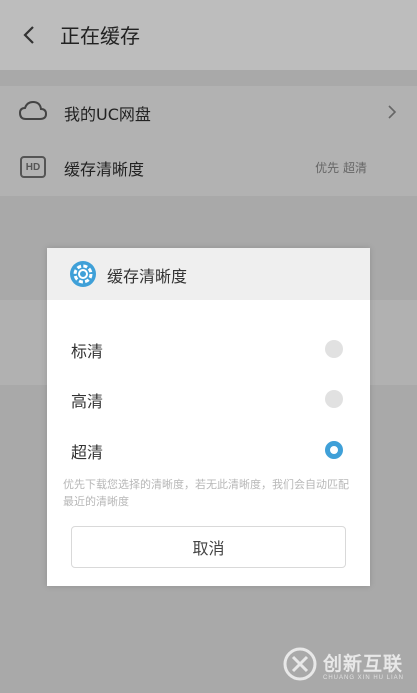 The height and width of the screenshot is (693, 417). I want to click on dialog-header: 缓存清晰度, so click(208, 274).